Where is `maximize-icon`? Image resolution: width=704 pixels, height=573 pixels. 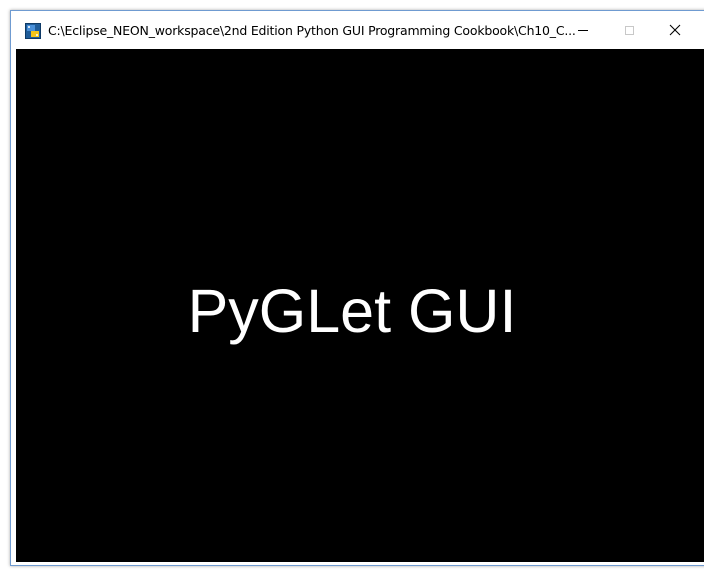
maximize-icon is located at coordinates (629, 30).